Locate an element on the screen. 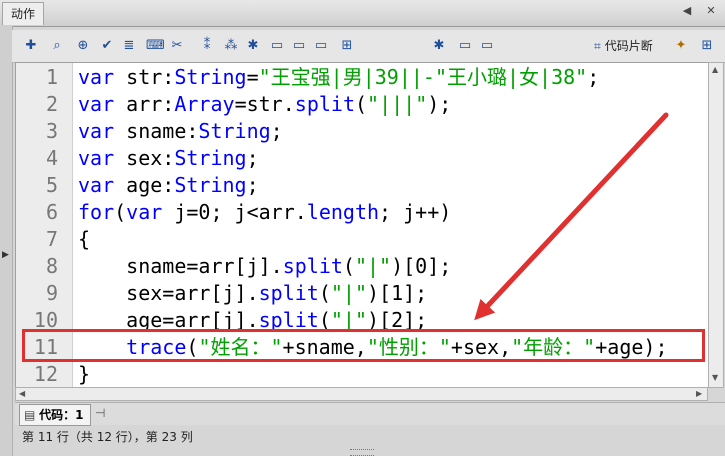 The height and width of the screenshot is (456, 725). vertical-scrollbar: ▲ ▼ is located at coordinates (716, 225).